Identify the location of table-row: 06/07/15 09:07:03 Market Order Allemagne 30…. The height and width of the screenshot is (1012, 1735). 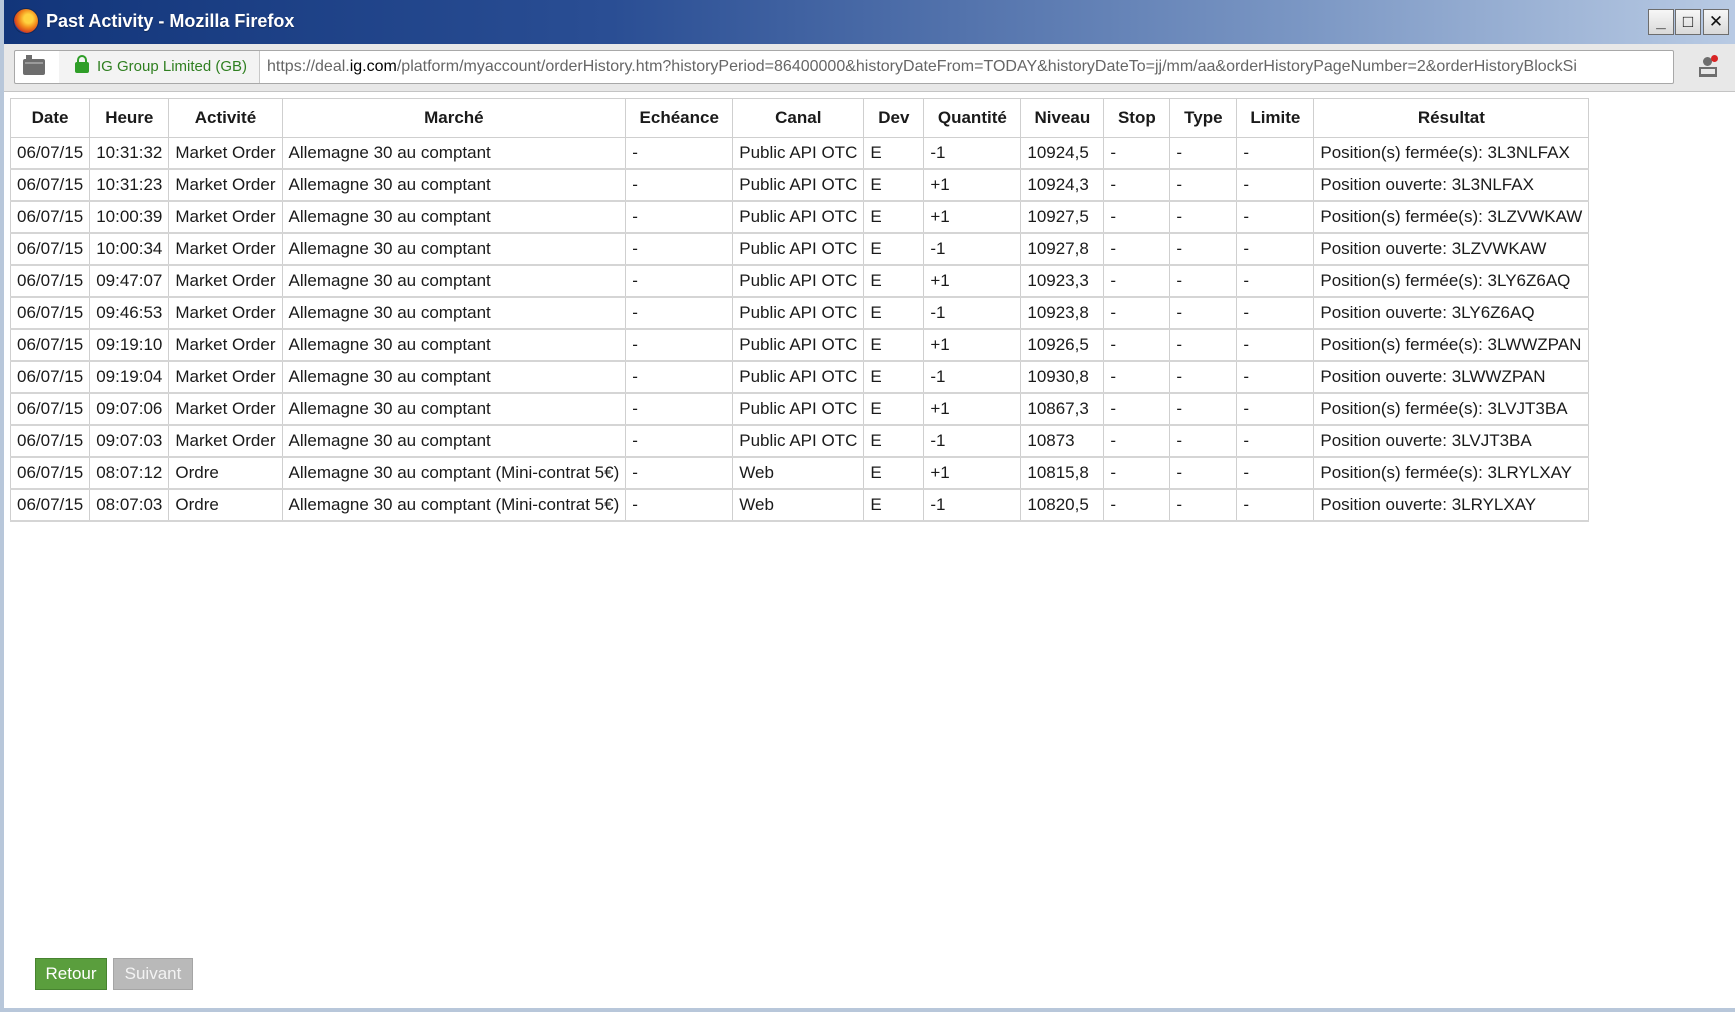
(799, 441).